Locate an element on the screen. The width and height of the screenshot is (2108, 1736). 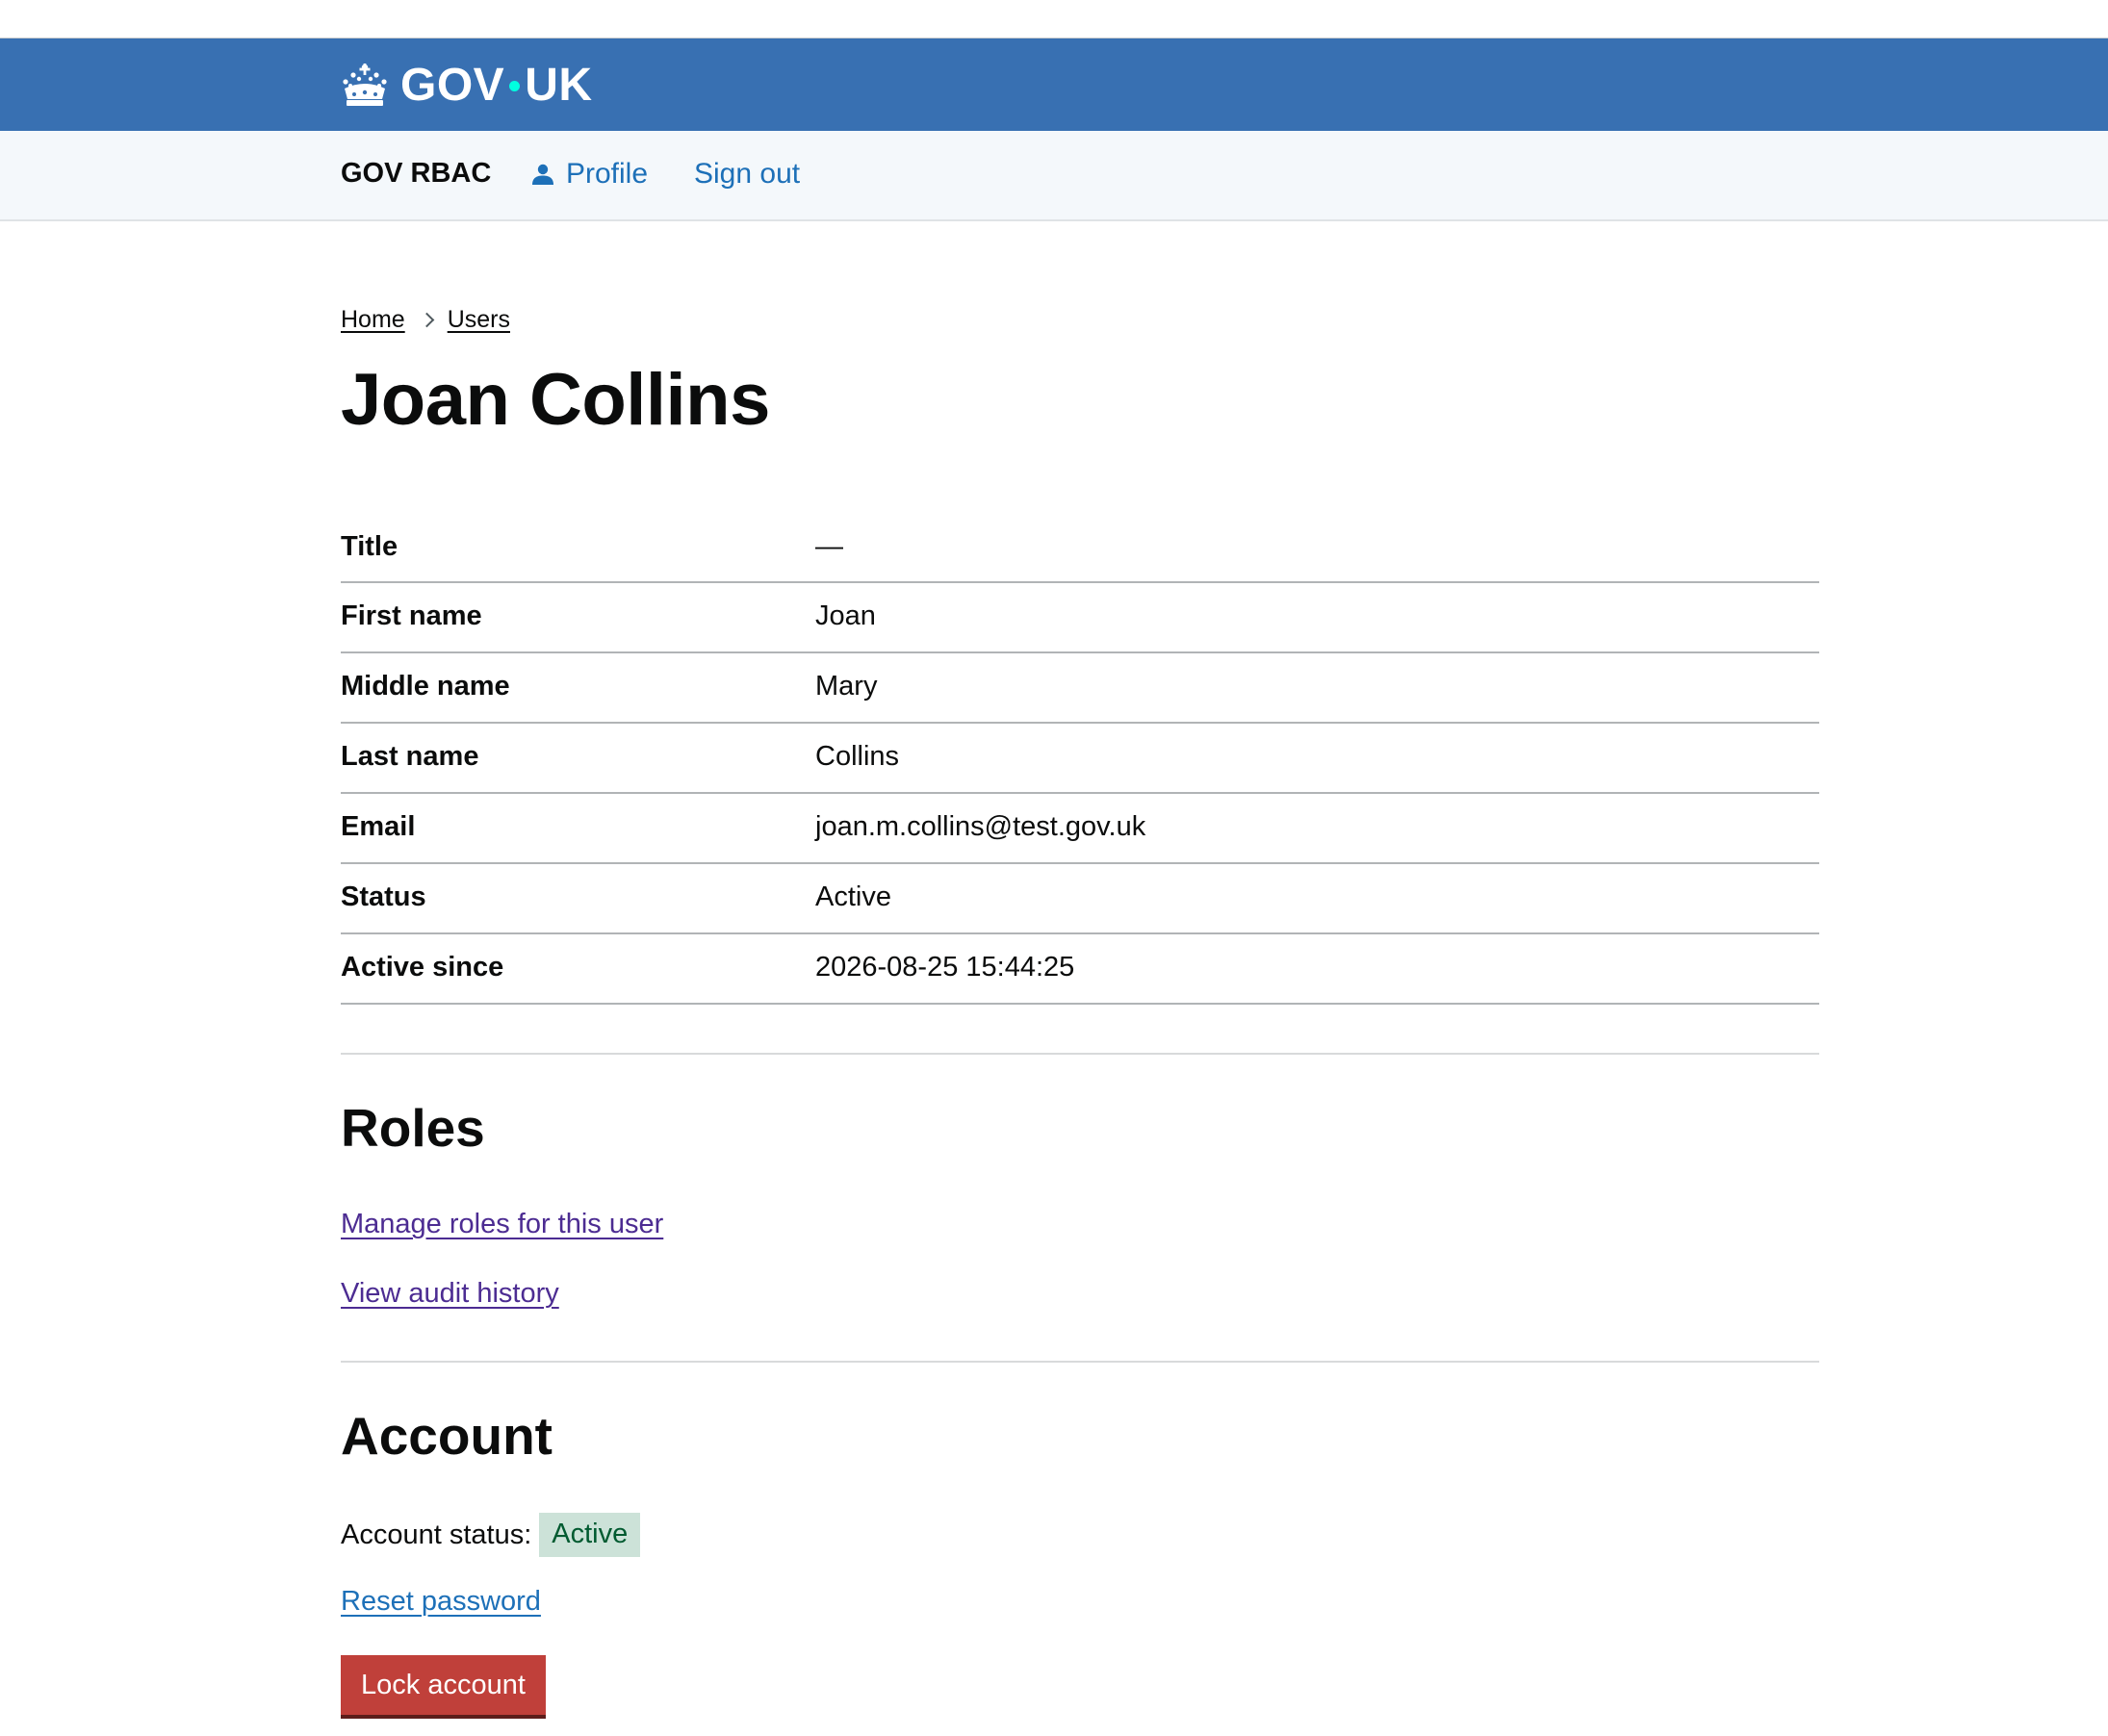
browser-top-strip is located at coordinates (1054, 19).